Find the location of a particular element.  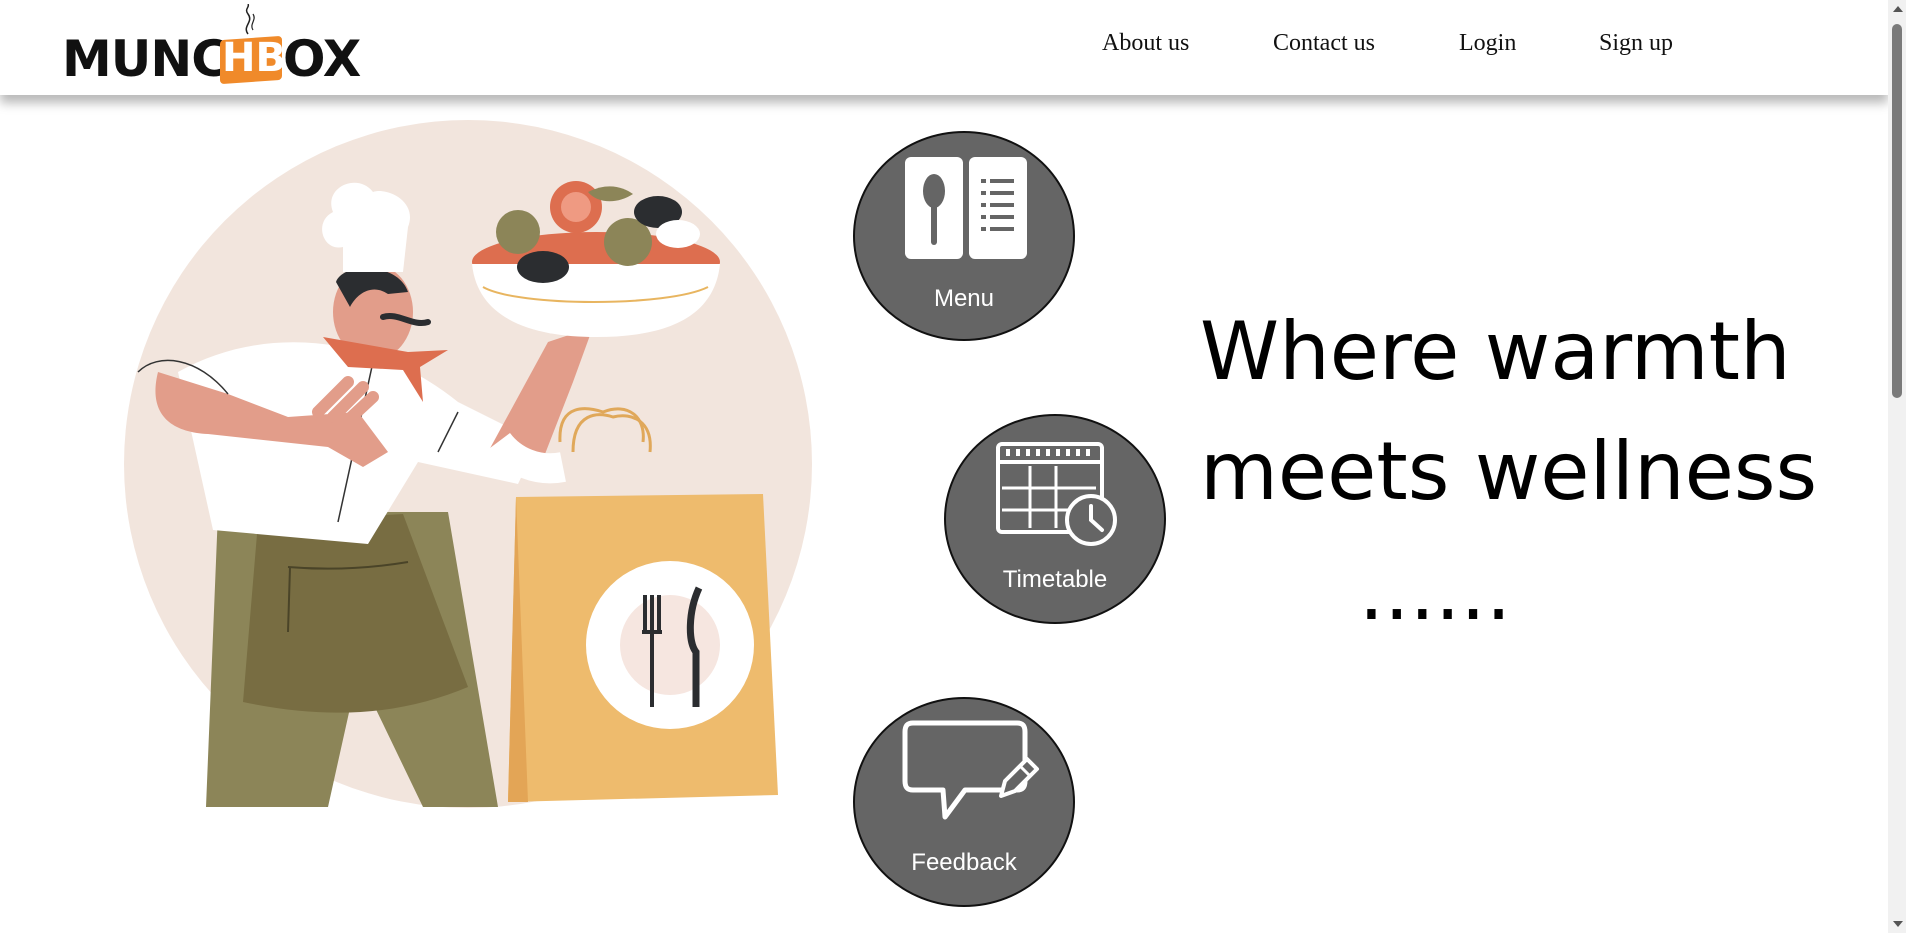

scroll-up-arrow-icon is located at coordinates (1898, 9).